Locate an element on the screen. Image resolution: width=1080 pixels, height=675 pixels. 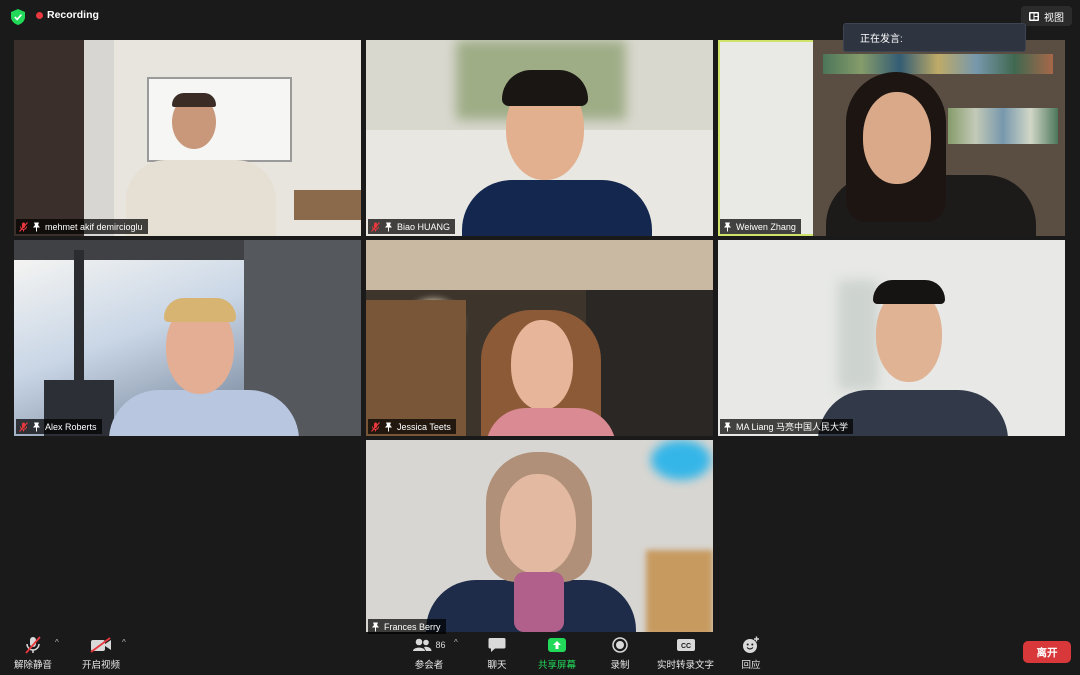
video-tile-alex: Alex Roberts is located at coordinates (187, 338).